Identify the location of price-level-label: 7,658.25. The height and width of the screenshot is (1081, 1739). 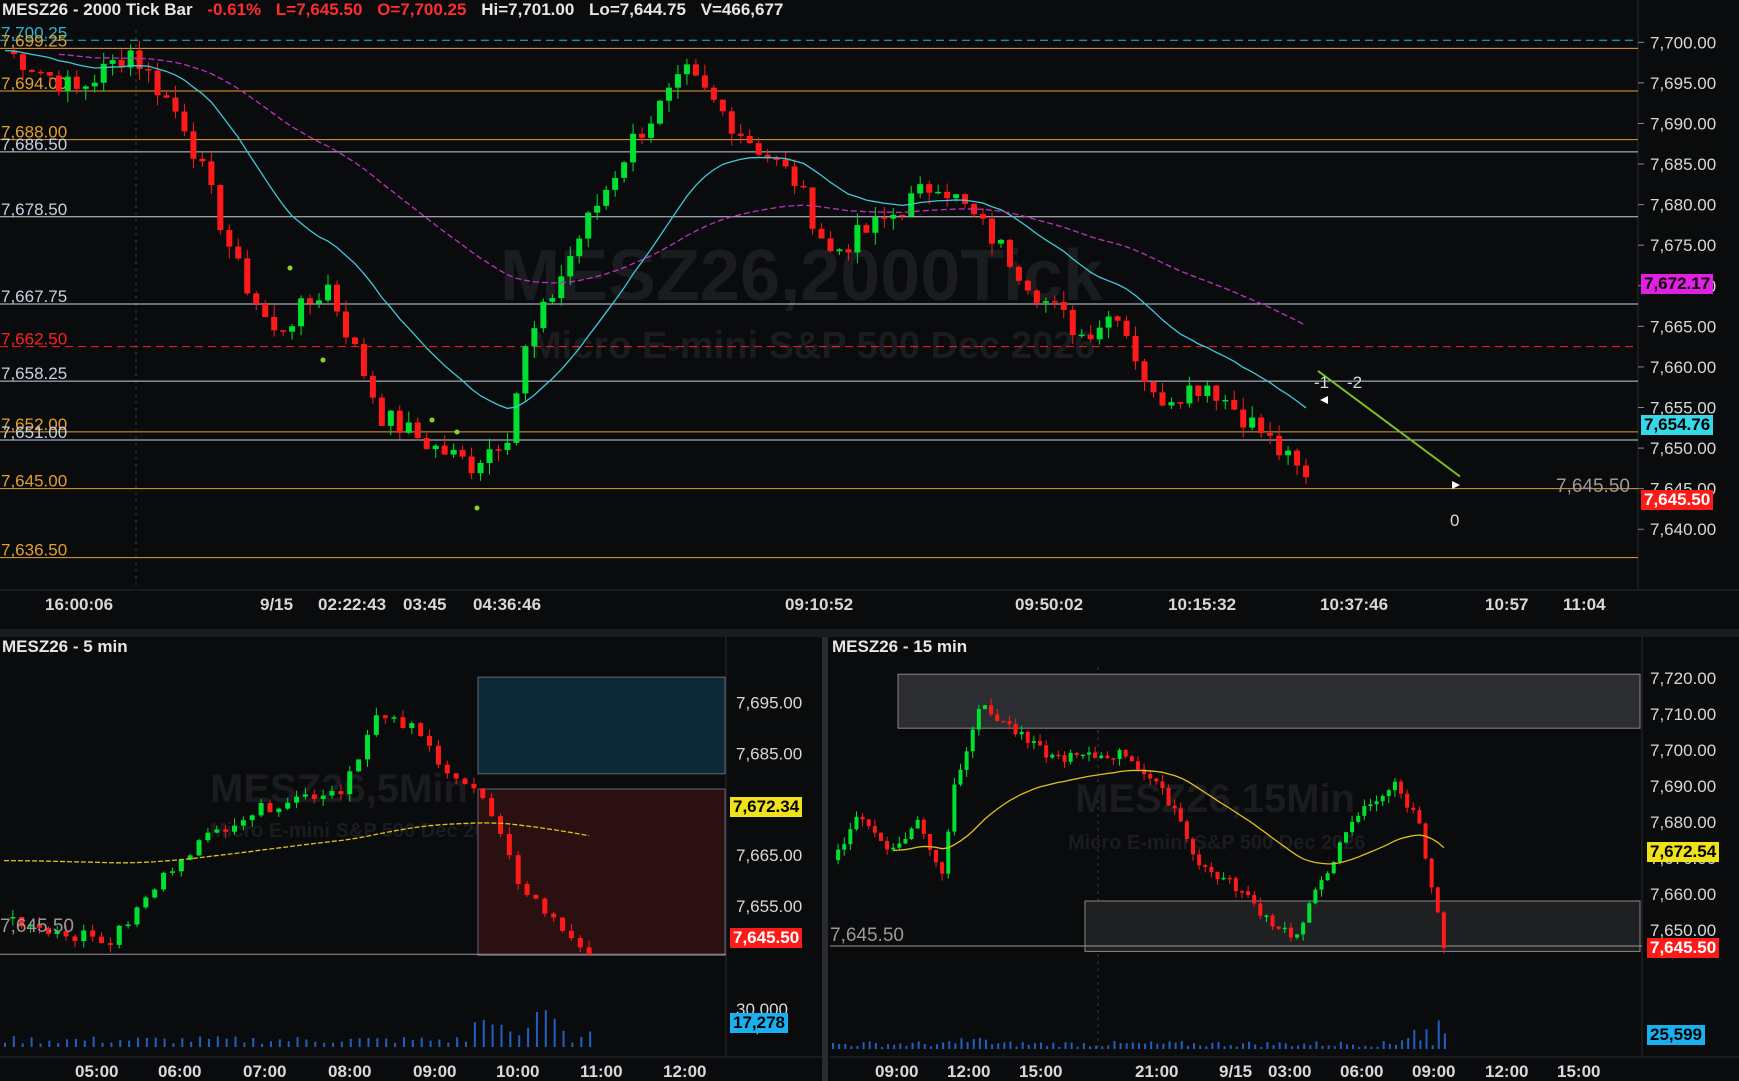
(34, 373).